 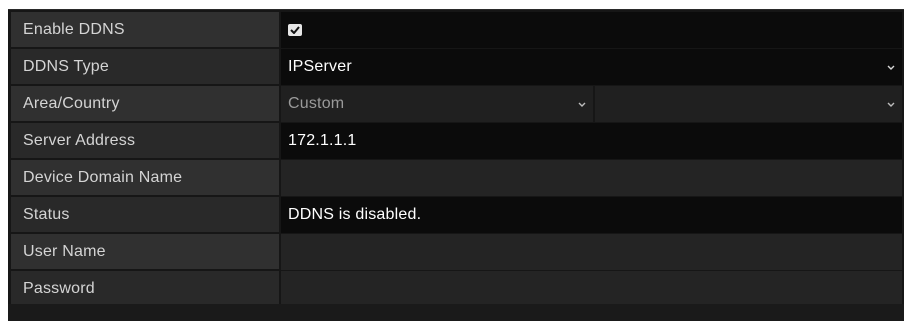 What do you see at coordinates (437, 104) in the screenshot?
I see `area-select: Custom` at bounding box center [437, 104].